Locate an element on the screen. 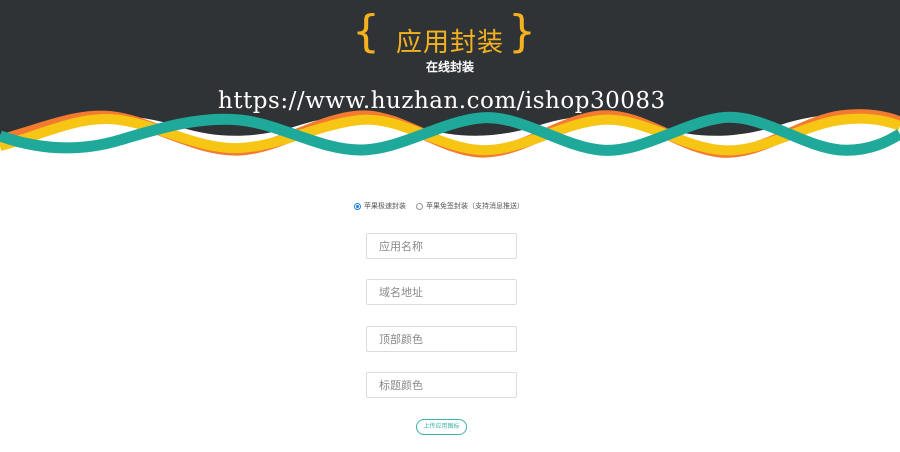 Image resolution: width=900 pixels, height=452 pixels. radio-free-sign-package-label: 苹果免签封装（支持消息推送） is located at coordinates (475, 206).